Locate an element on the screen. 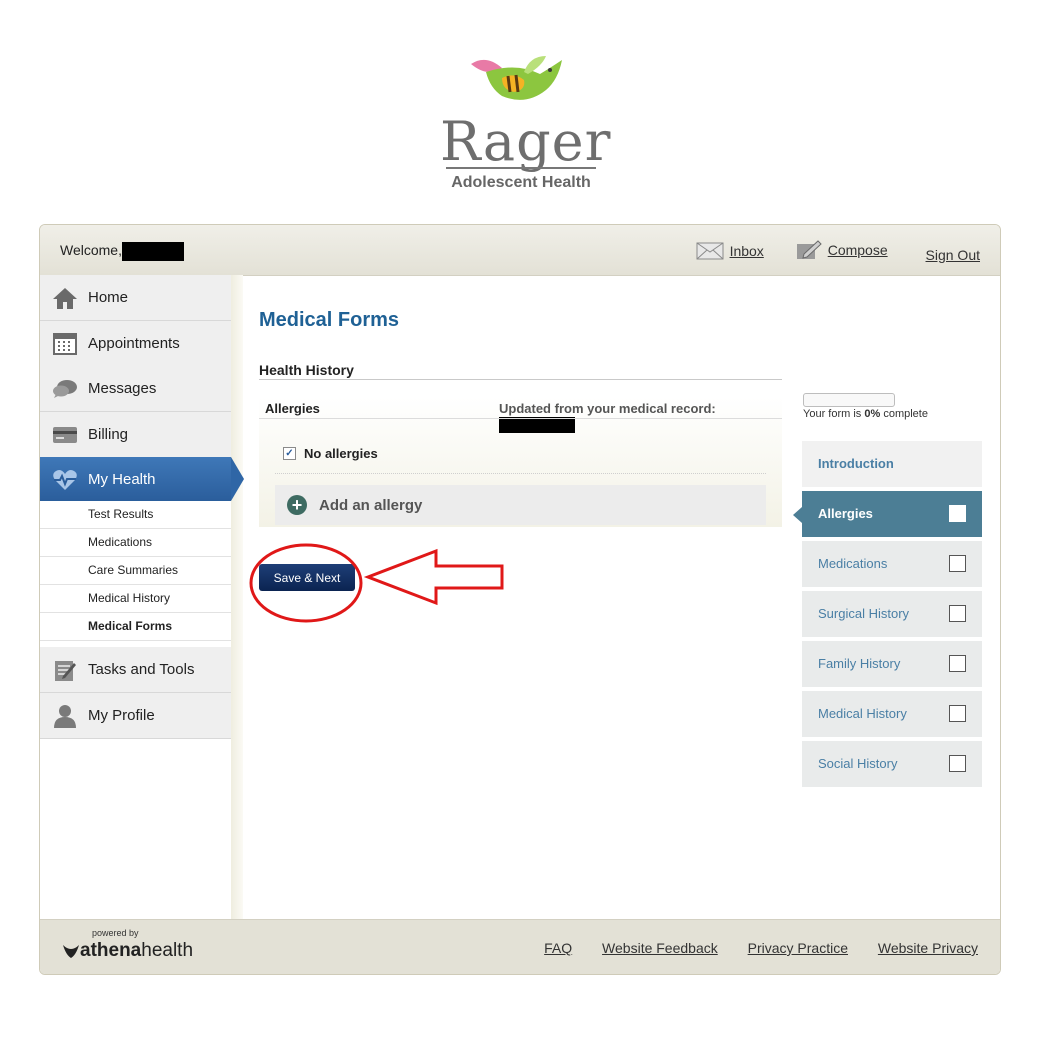 The height and width of the screenshot is (1064, 1046). sidebar-item-messages: Messages is located at coordinates (135, 389).